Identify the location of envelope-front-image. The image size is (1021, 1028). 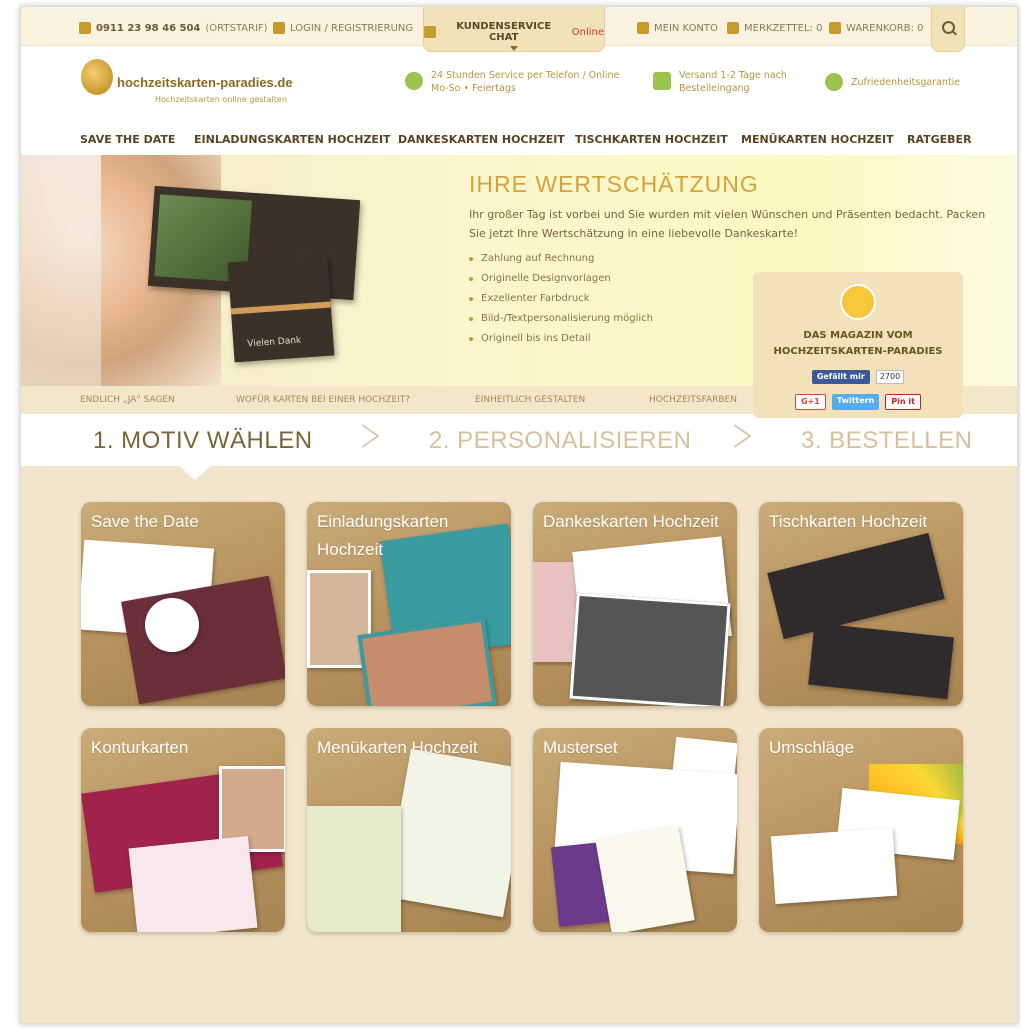
(834, 866).